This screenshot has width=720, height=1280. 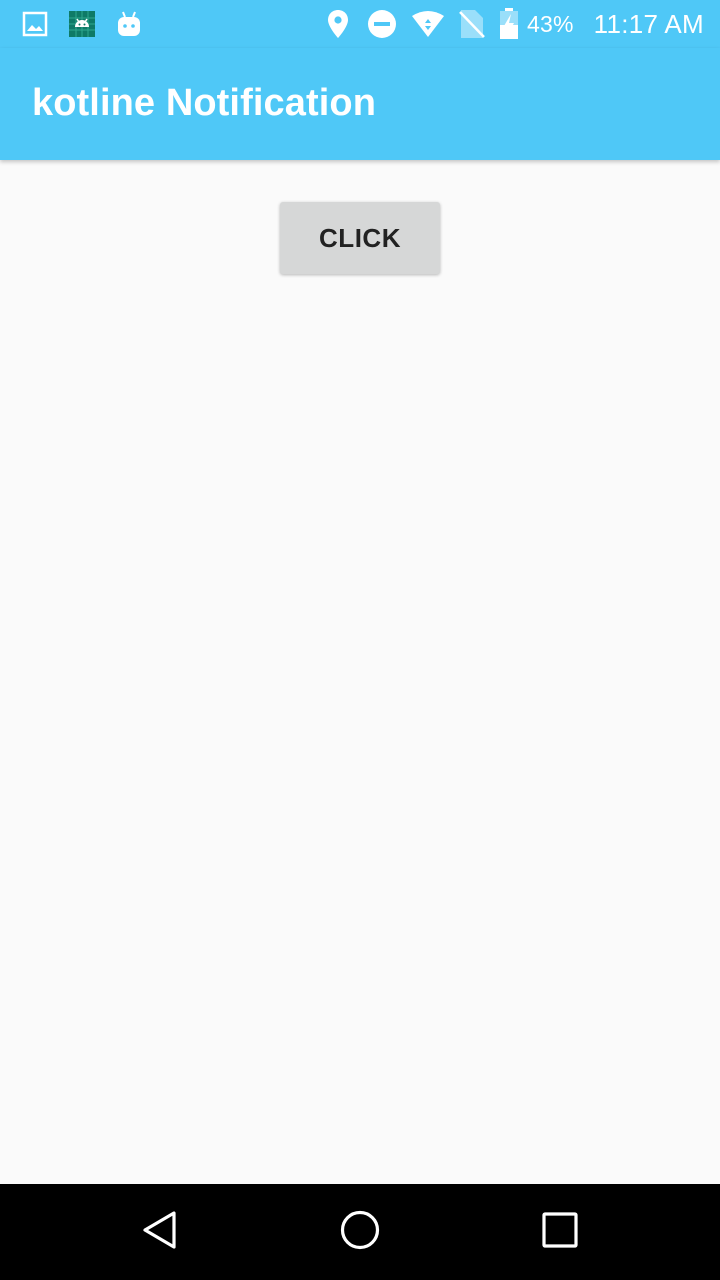 I want to click on back-icon, so click(x=160, y=1232).